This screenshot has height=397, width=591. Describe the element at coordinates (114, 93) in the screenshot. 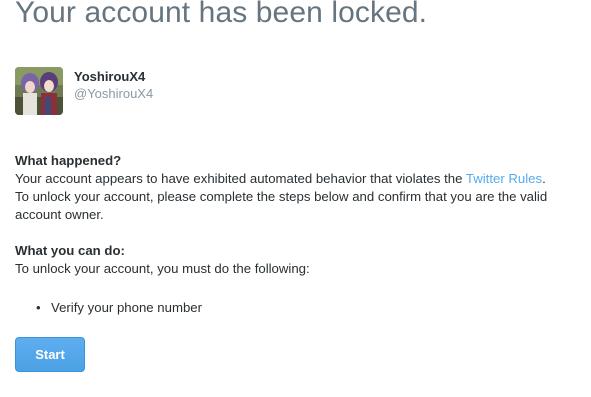

I see `screen-name: @YoshirouX4` at that location.